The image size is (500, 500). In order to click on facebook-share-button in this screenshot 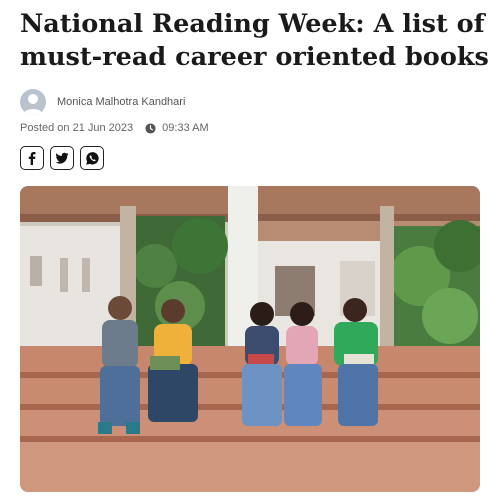, I will do `click(32, 158)`.